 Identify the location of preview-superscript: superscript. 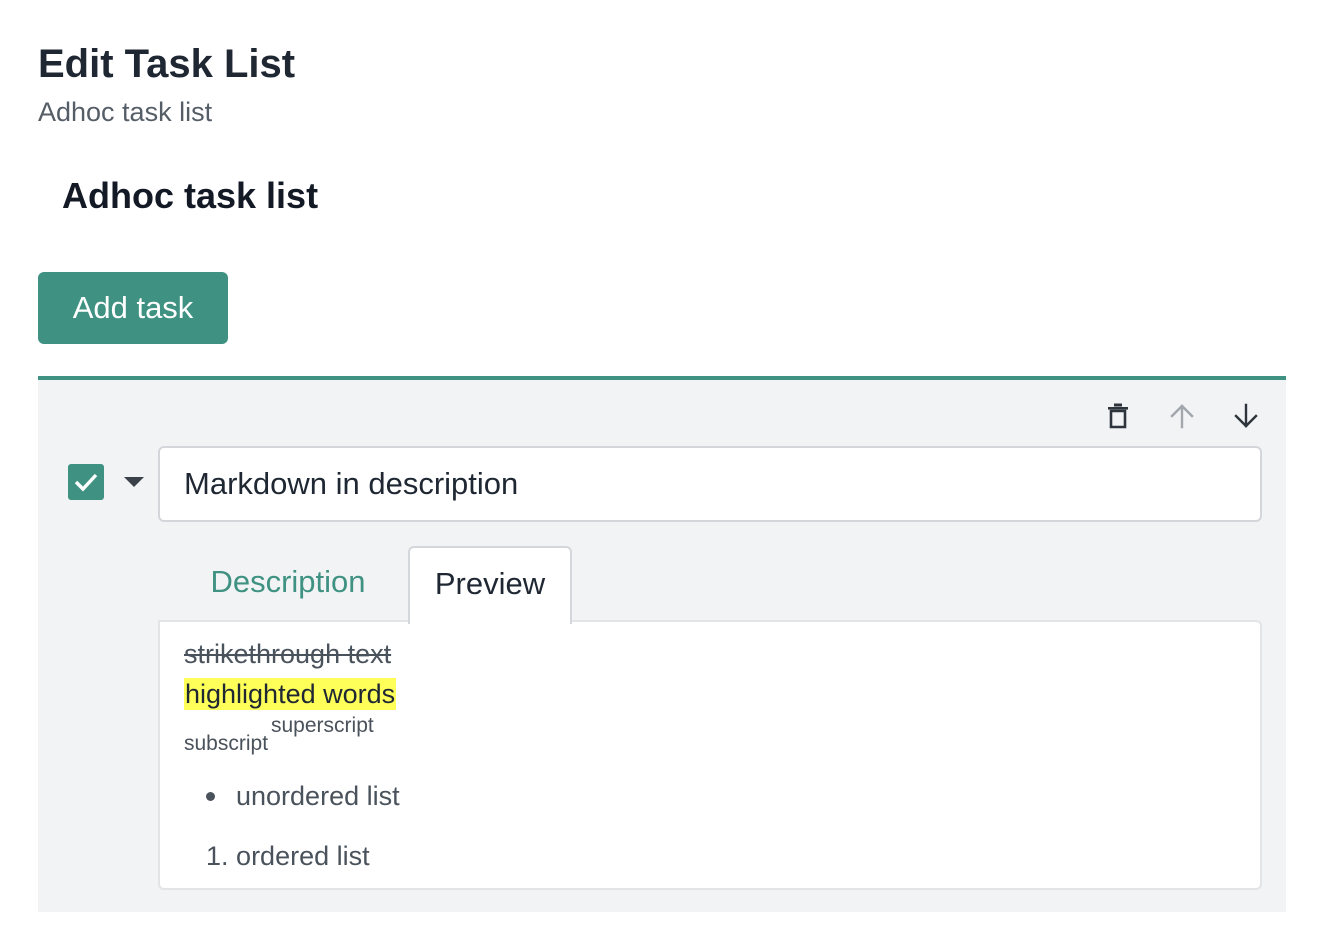
(322, 725).